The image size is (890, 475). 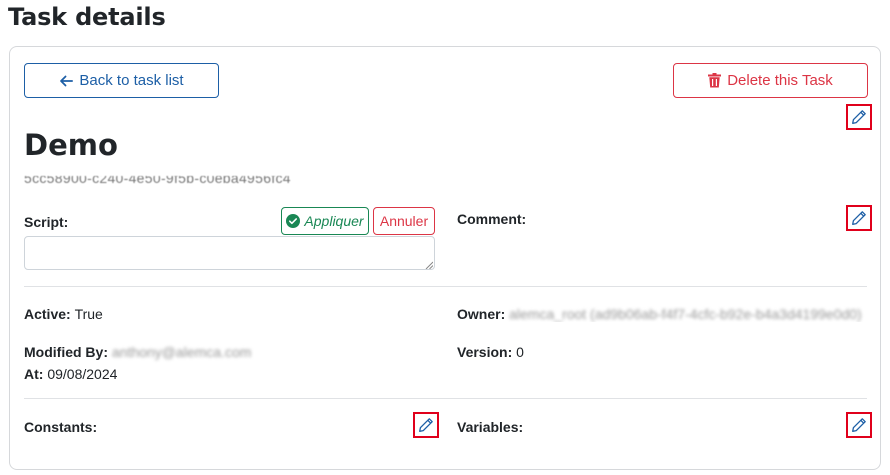 I want to click on owner-label: Owner:, so click(x=481, y=314).